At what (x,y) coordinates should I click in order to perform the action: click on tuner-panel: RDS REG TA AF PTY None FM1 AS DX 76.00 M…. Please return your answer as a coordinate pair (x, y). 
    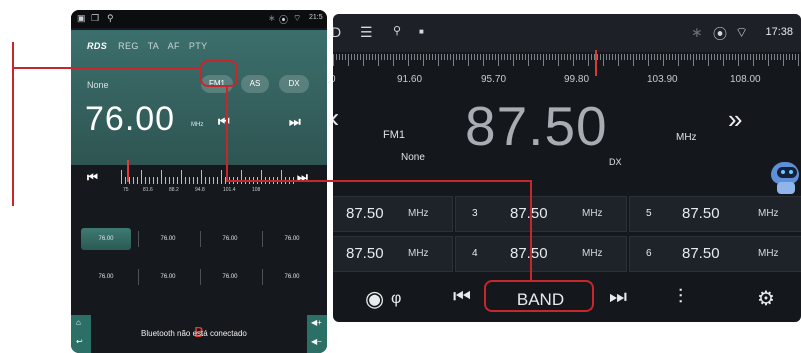
    Looking at the image, I should click on (199, 97).